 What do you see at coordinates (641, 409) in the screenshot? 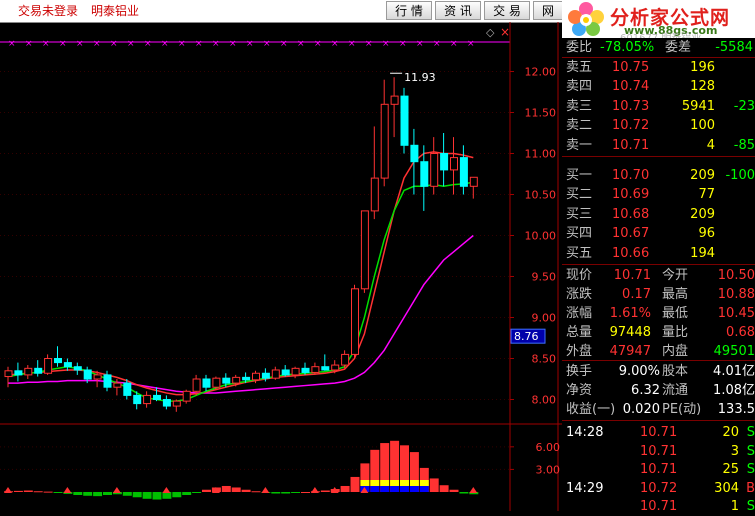
I see `fund-value: 0.020` at bounding box center [641, 409].